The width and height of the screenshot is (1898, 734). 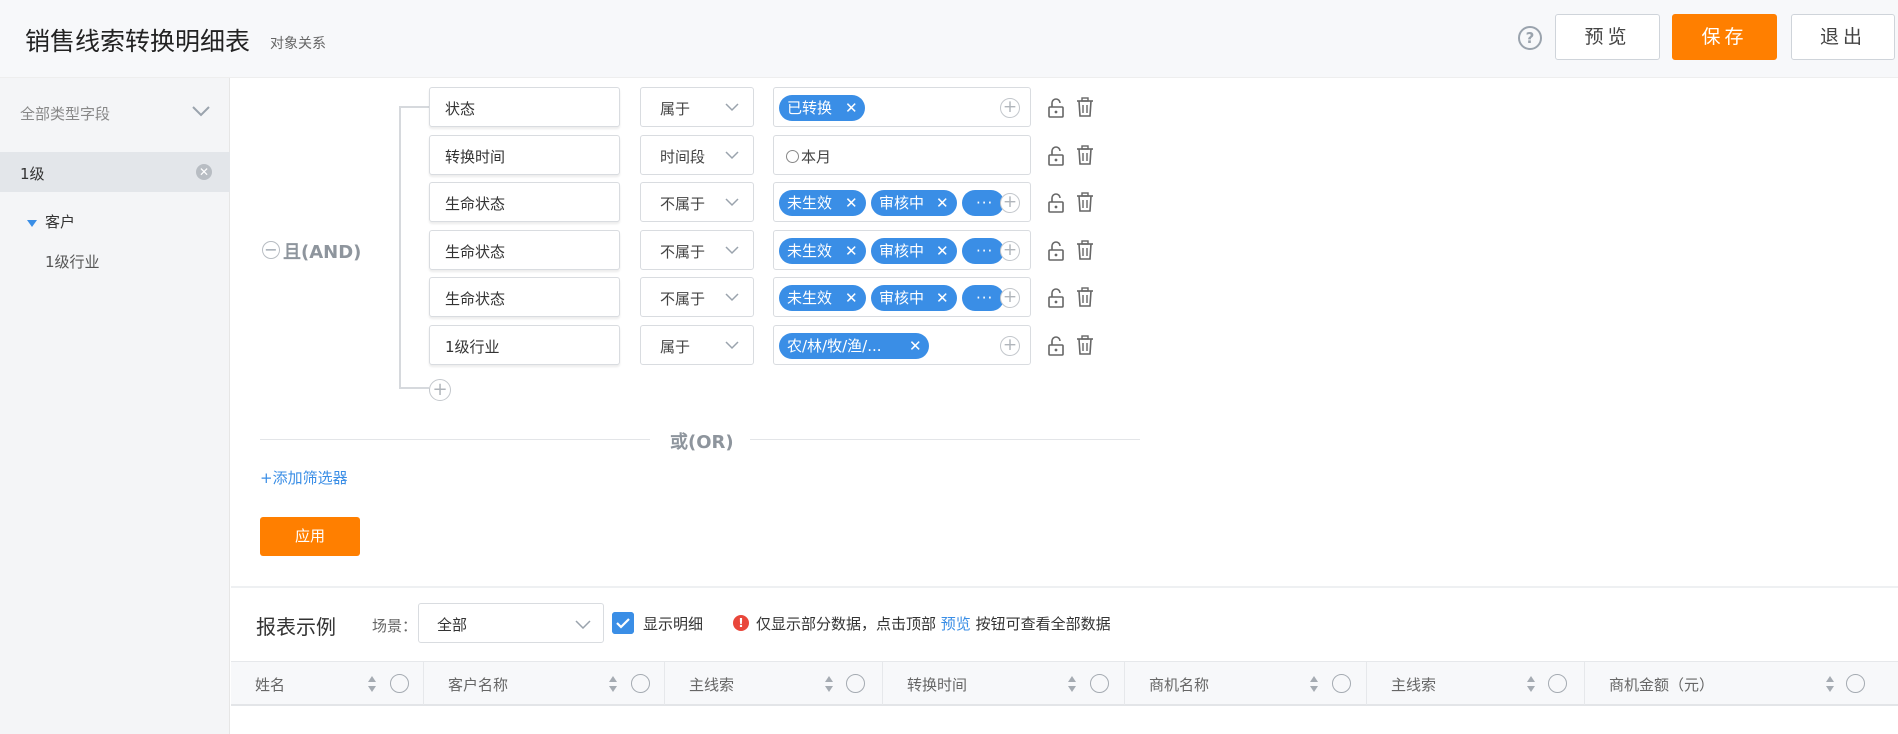 I want to click on apply-button: 应用, so click(x=310, y=536).